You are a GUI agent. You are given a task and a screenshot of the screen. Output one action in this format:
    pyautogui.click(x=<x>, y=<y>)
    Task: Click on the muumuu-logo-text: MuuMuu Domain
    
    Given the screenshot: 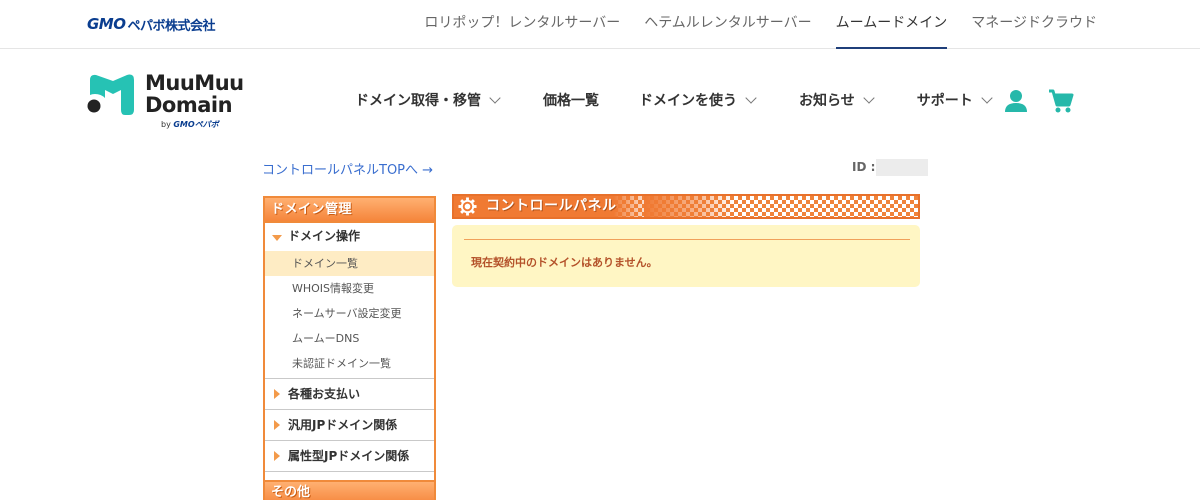 What is the action you would take?
    pyautogui.click(x=194, y=94)
    